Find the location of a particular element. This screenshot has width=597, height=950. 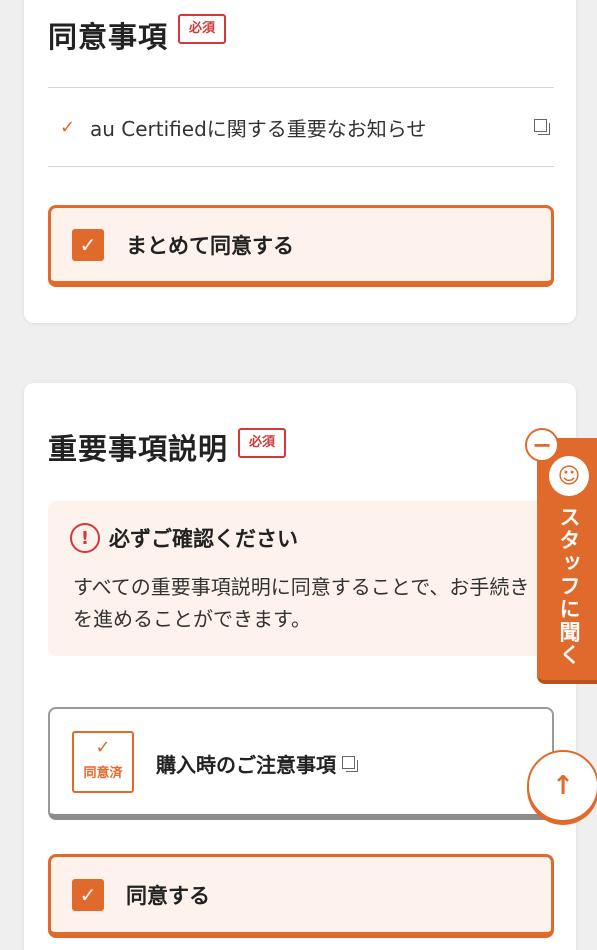

agreed-status-label: 同意済 is located at coordinates (103, 773).